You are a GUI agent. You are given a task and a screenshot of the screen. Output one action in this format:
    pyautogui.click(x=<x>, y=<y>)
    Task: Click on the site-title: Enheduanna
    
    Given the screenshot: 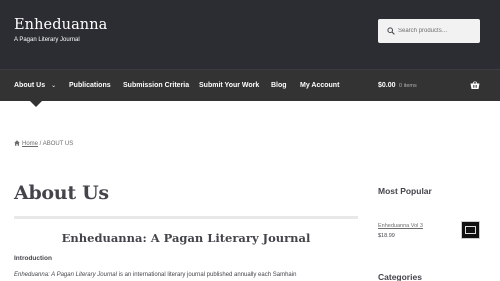 What is the action you would take?
    pyautogui.click(x=60, y=25)
    